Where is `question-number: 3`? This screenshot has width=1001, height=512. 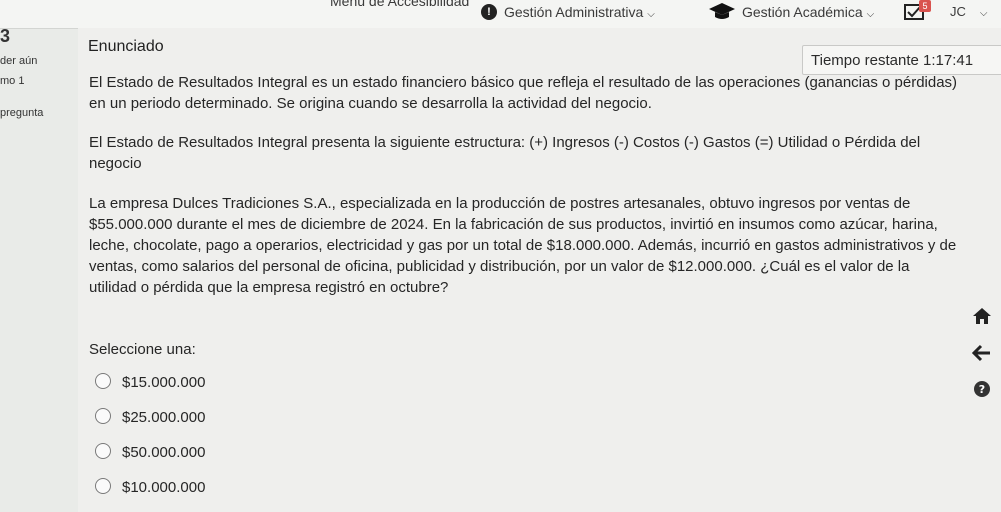
question-number: 3 is located at coordinates (5, 36).